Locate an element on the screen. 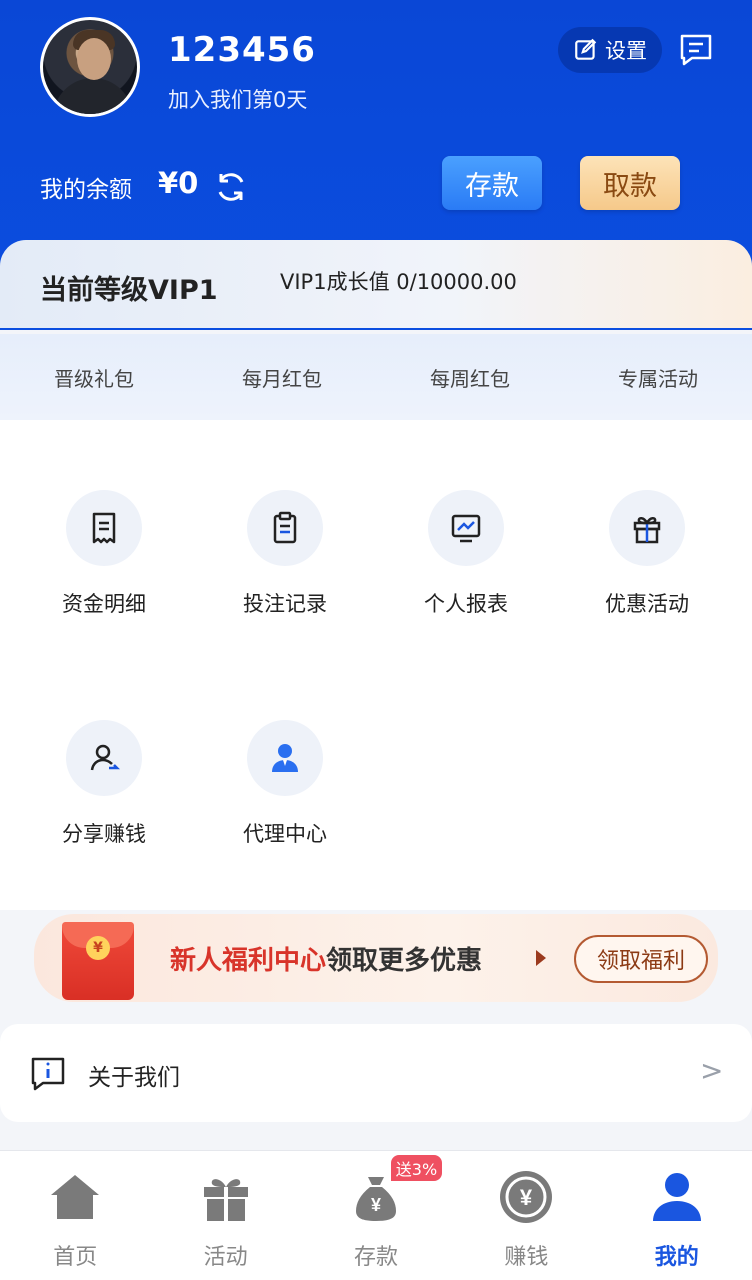  vip-perks-row: 晋级礼包 每月红包 每周红包 专属活动 is located at coordinates (376, 377).